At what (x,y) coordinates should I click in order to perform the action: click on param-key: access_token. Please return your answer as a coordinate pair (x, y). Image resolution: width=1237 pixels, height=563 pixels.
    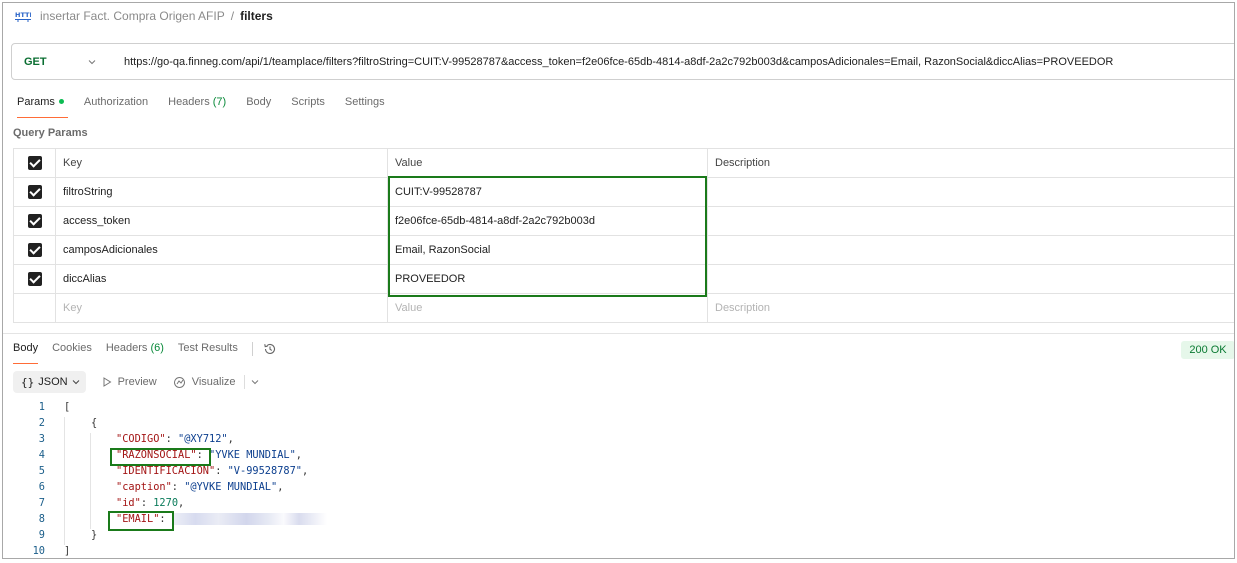
    Looking at the image, I should click on (221, 221).